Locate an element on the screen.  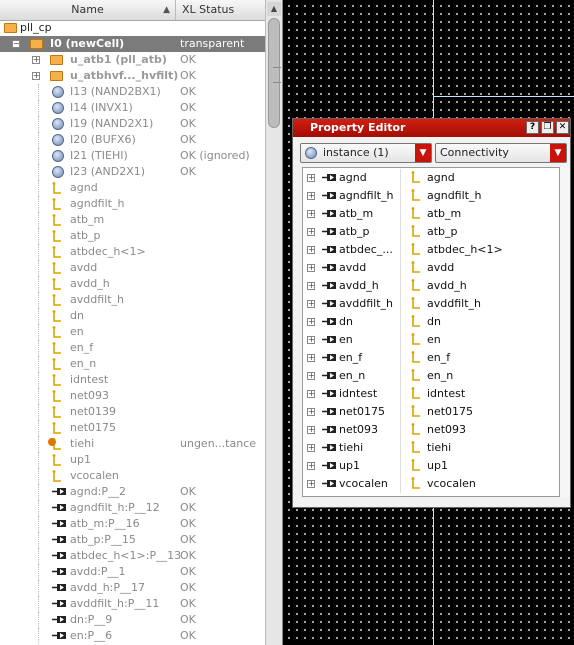
scroll-thumb is located at coordinates (274, 73).